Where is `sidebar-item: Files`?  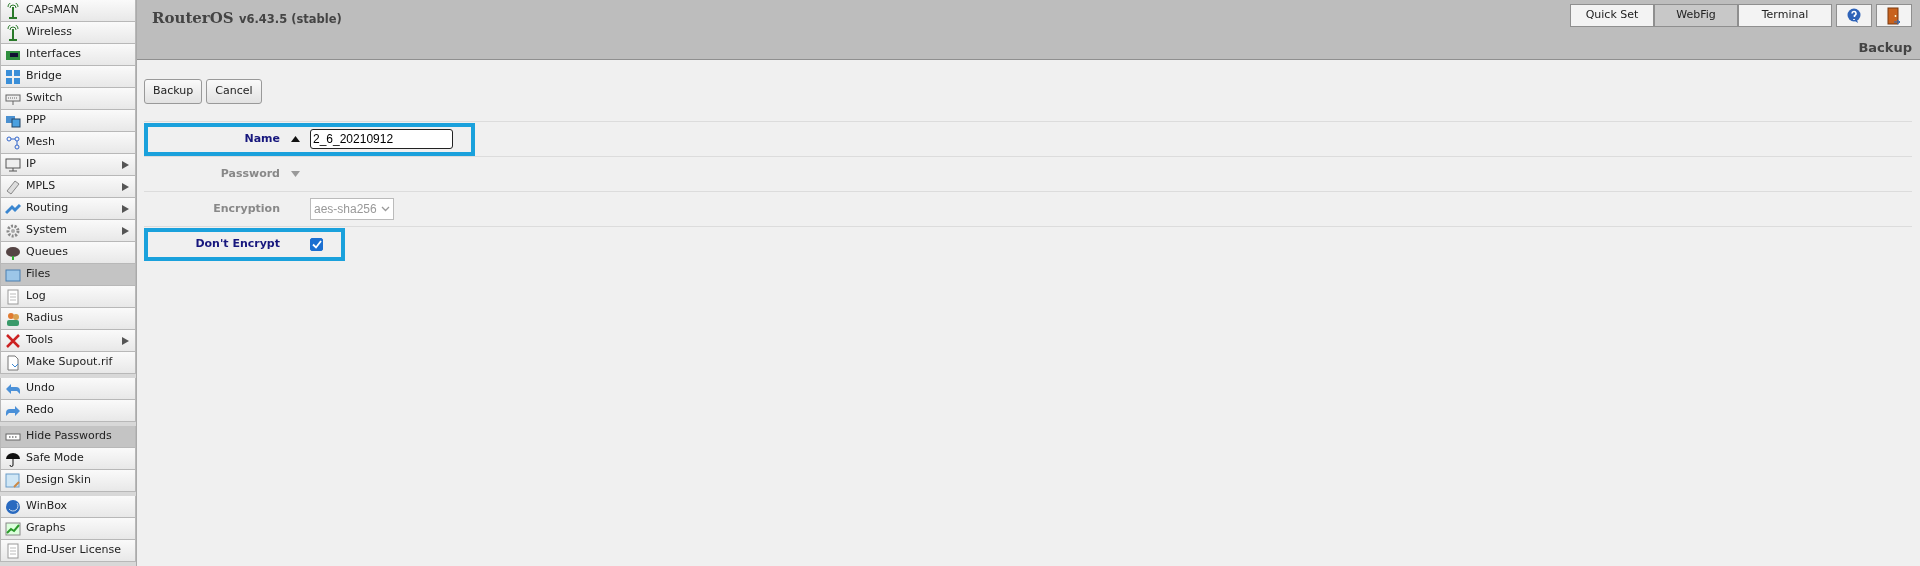
sidebar-item: Files is located at coordinates (68, 275).